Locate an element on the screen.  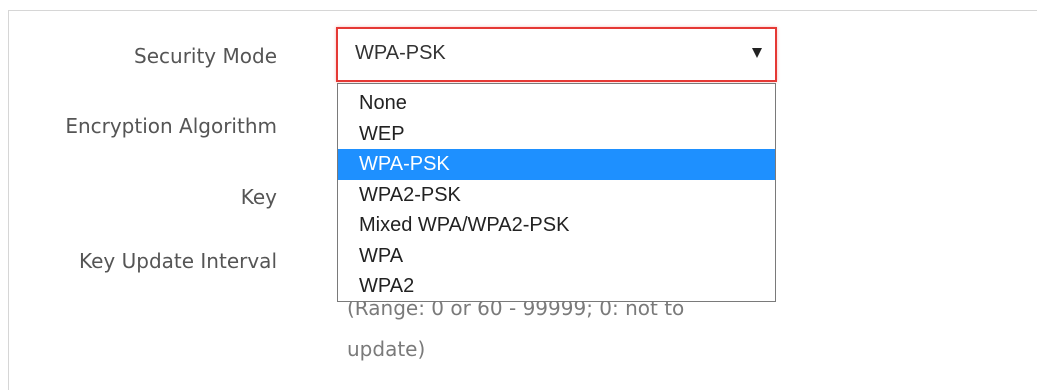
key-update-interval-hint-line2: update) is located at coordinates (386, 349).